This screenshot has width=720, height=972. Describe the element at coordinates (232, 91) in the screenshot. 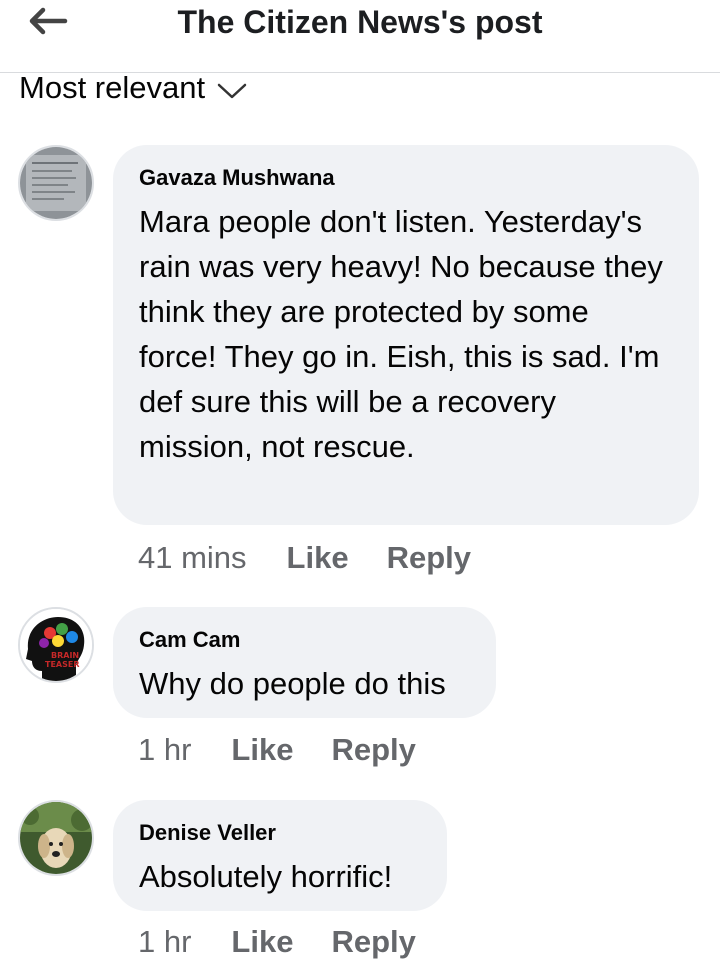

I see `chevron-down-icon` at that location.